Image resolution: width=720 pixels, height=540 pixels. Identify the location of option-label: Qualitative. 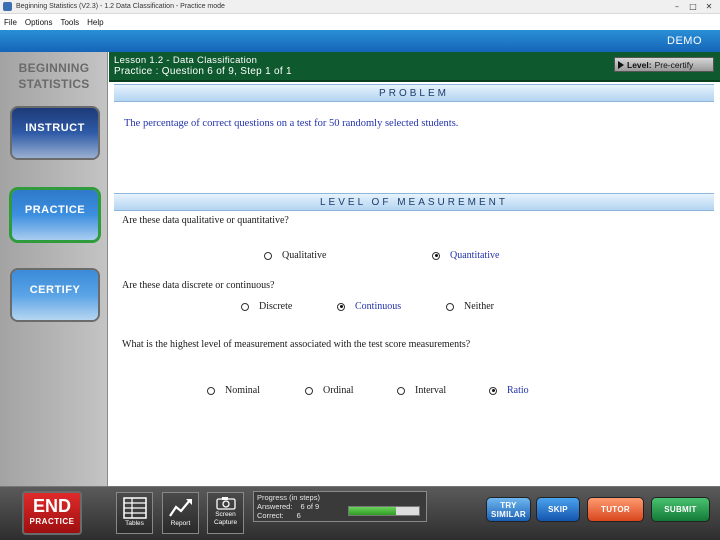
(304, 255).